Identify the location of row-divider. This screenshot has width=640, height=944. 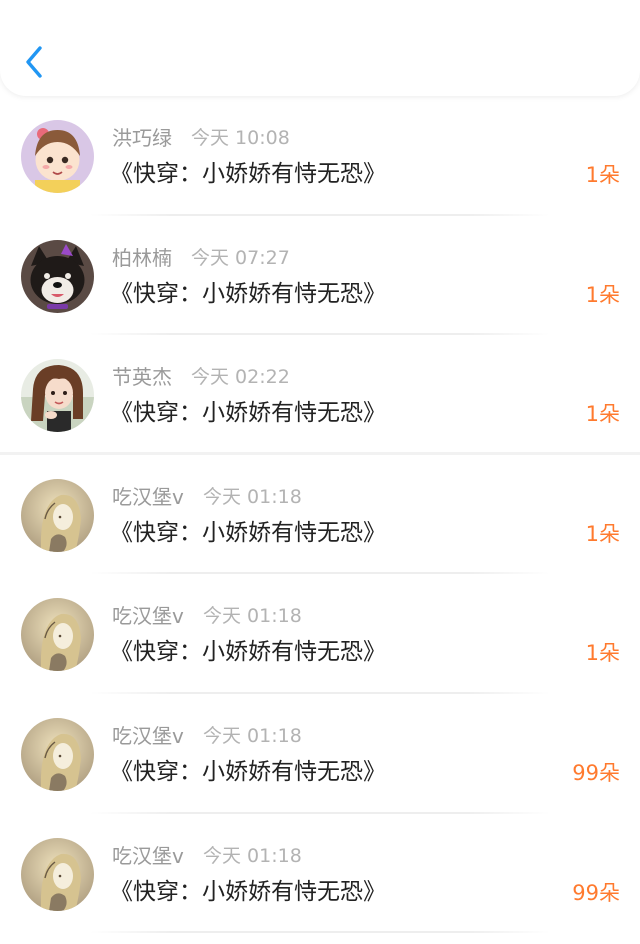
(320, 932).